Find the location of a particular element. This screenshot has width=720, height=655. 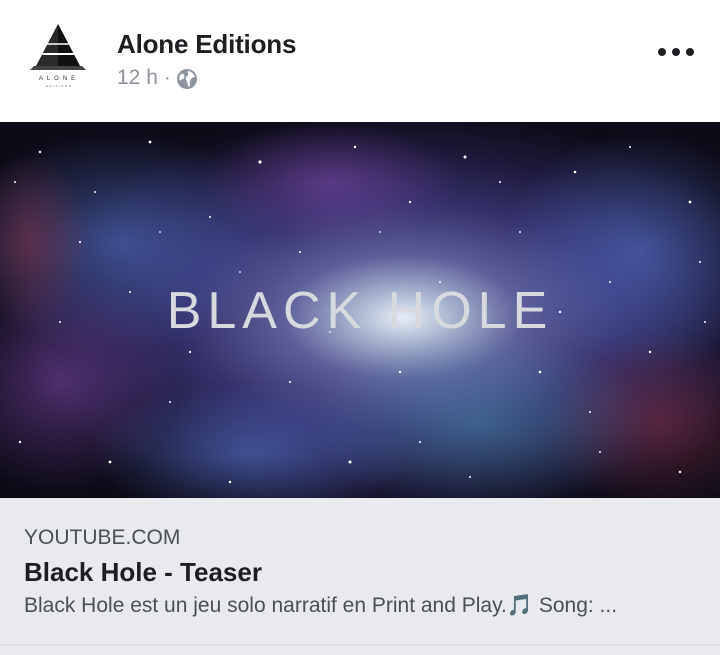

post-meta: 12 h · is located at coordinates (157, 78).